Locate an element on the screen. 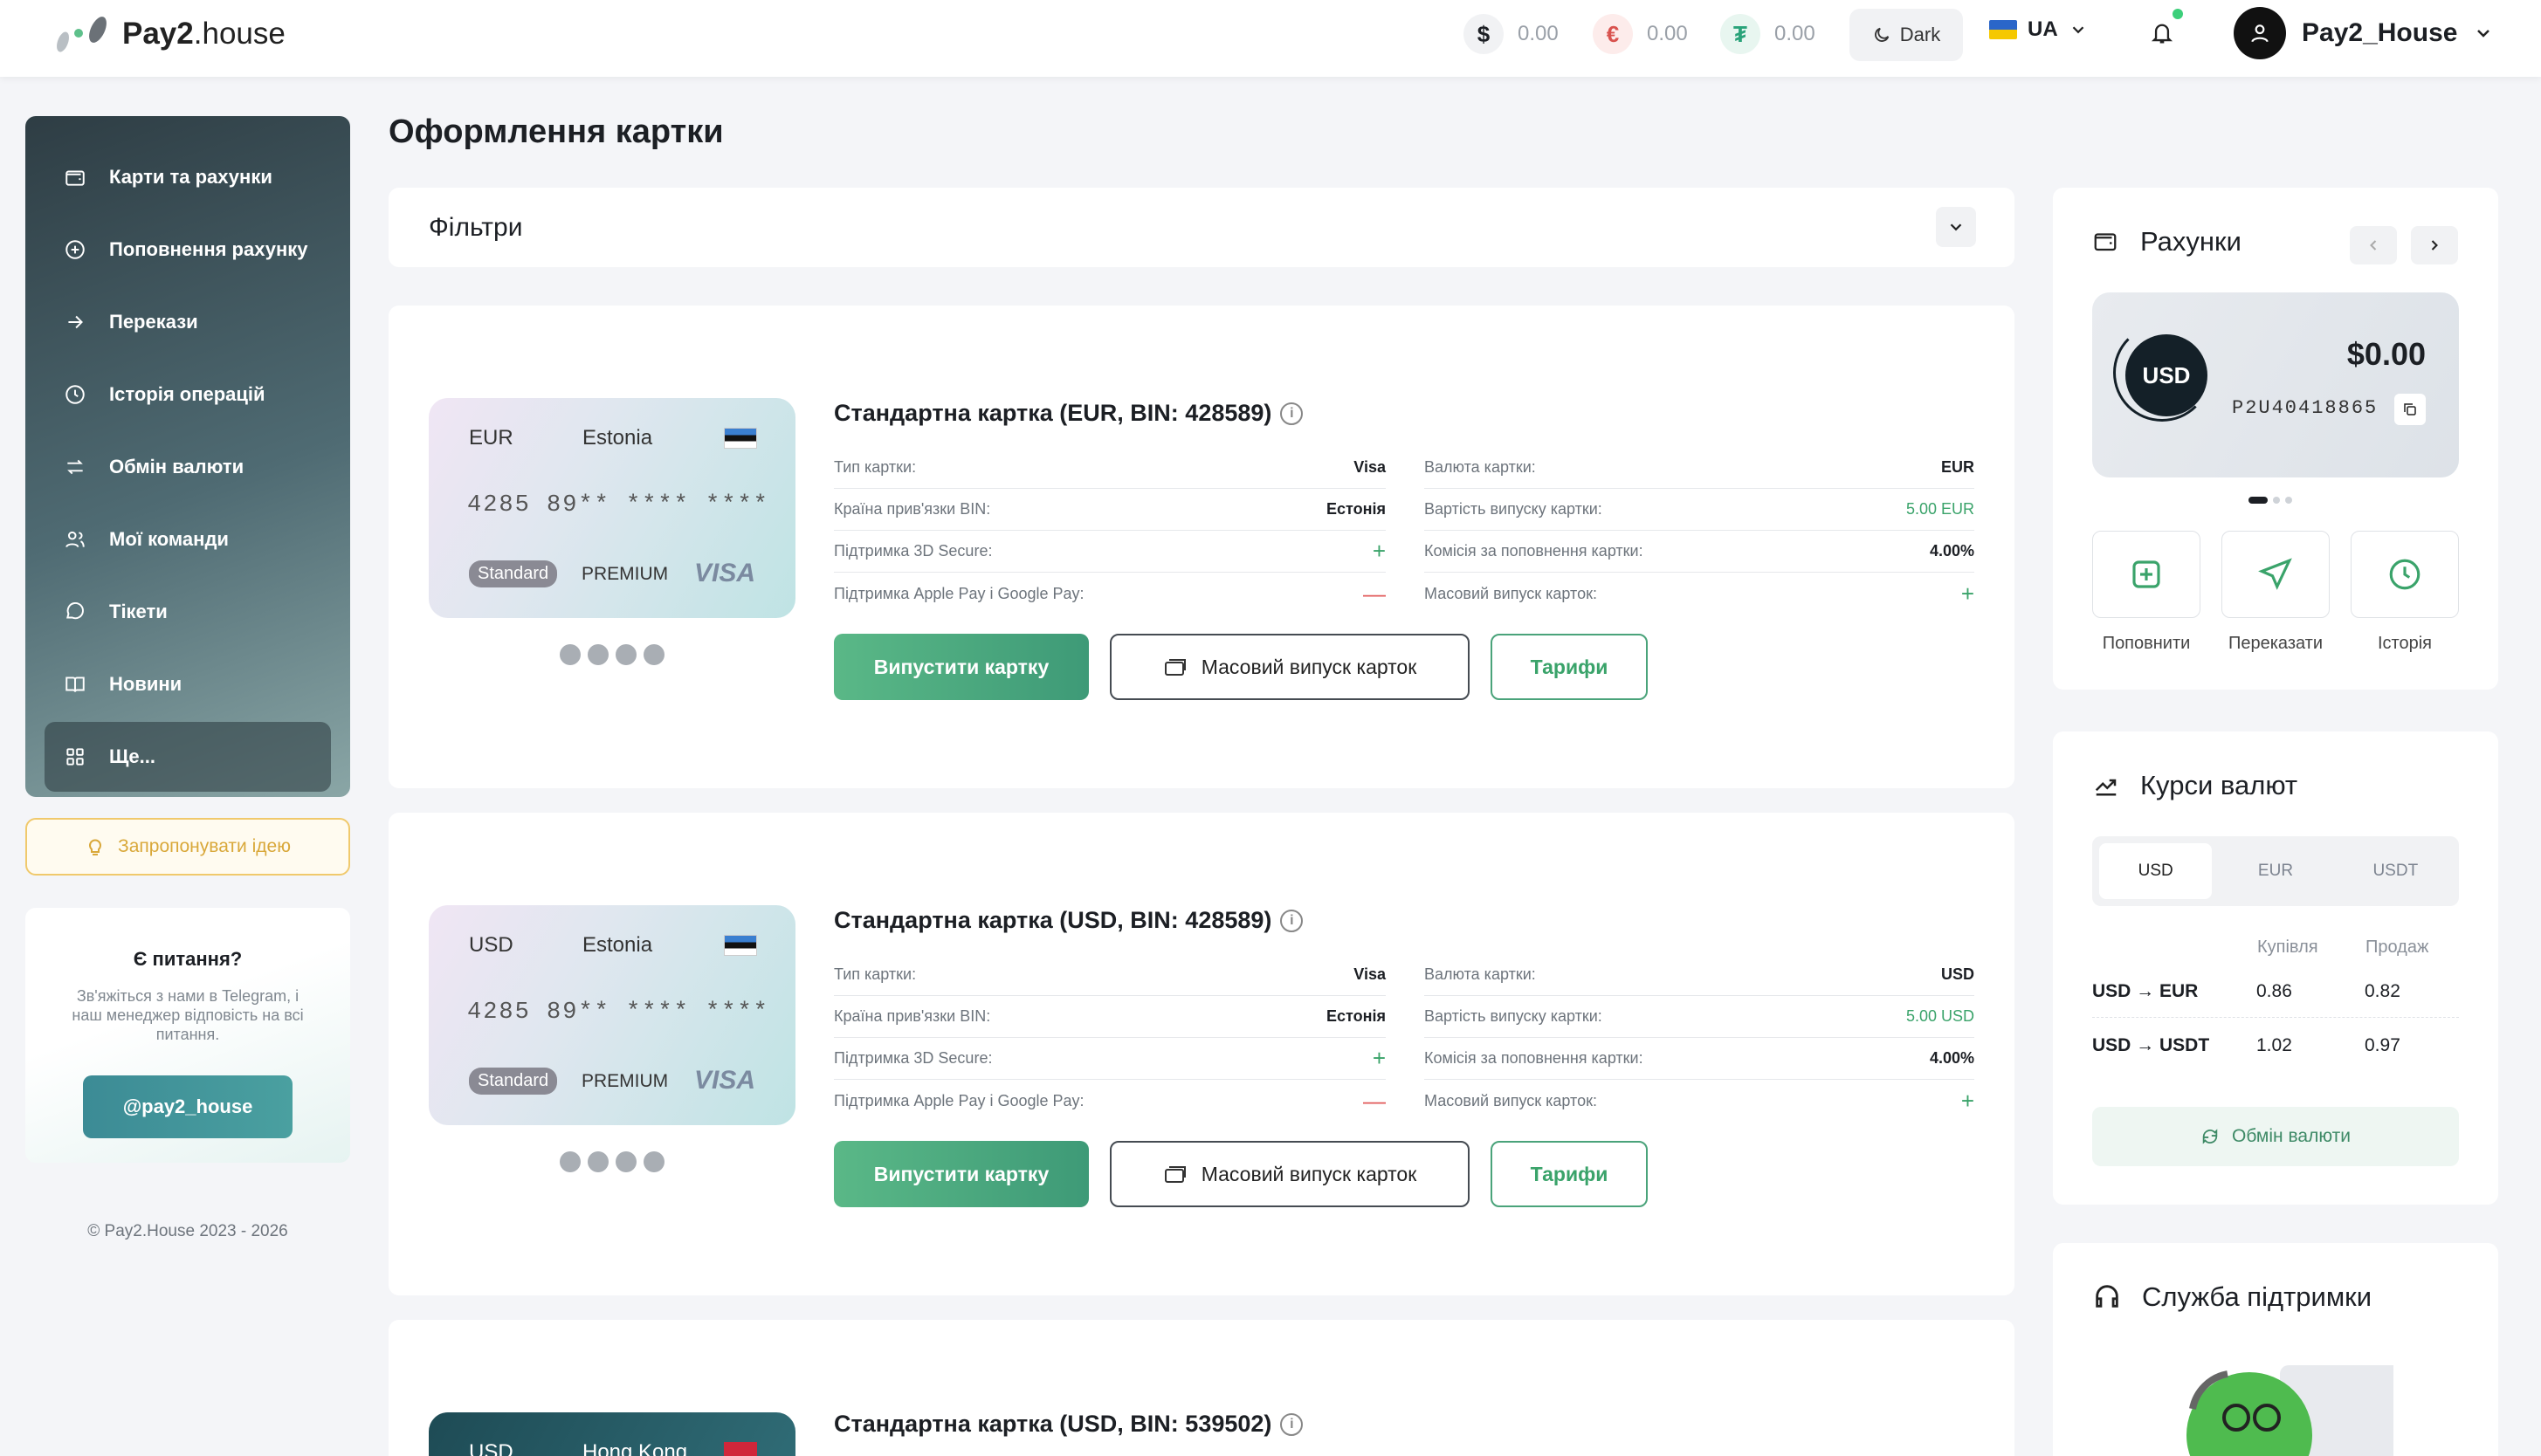 The image size is (2541, 1456). balance-eur: € 0.00 is located at coordinates (1640, 34).